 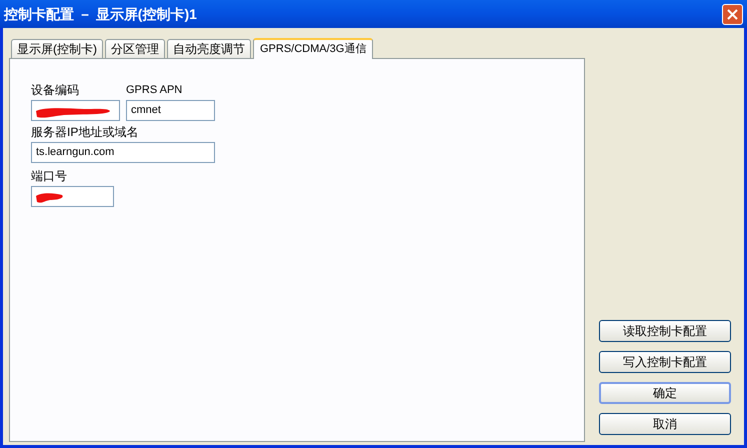 I want to click on dialog-button: 写入控制卡配置, so click(x=665, y=362).